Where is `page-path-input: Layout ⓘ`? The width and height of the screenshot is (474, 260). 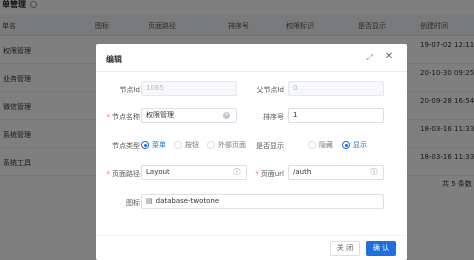 page-path-input: Layout ⓘ is located at coordinates (194, 172).